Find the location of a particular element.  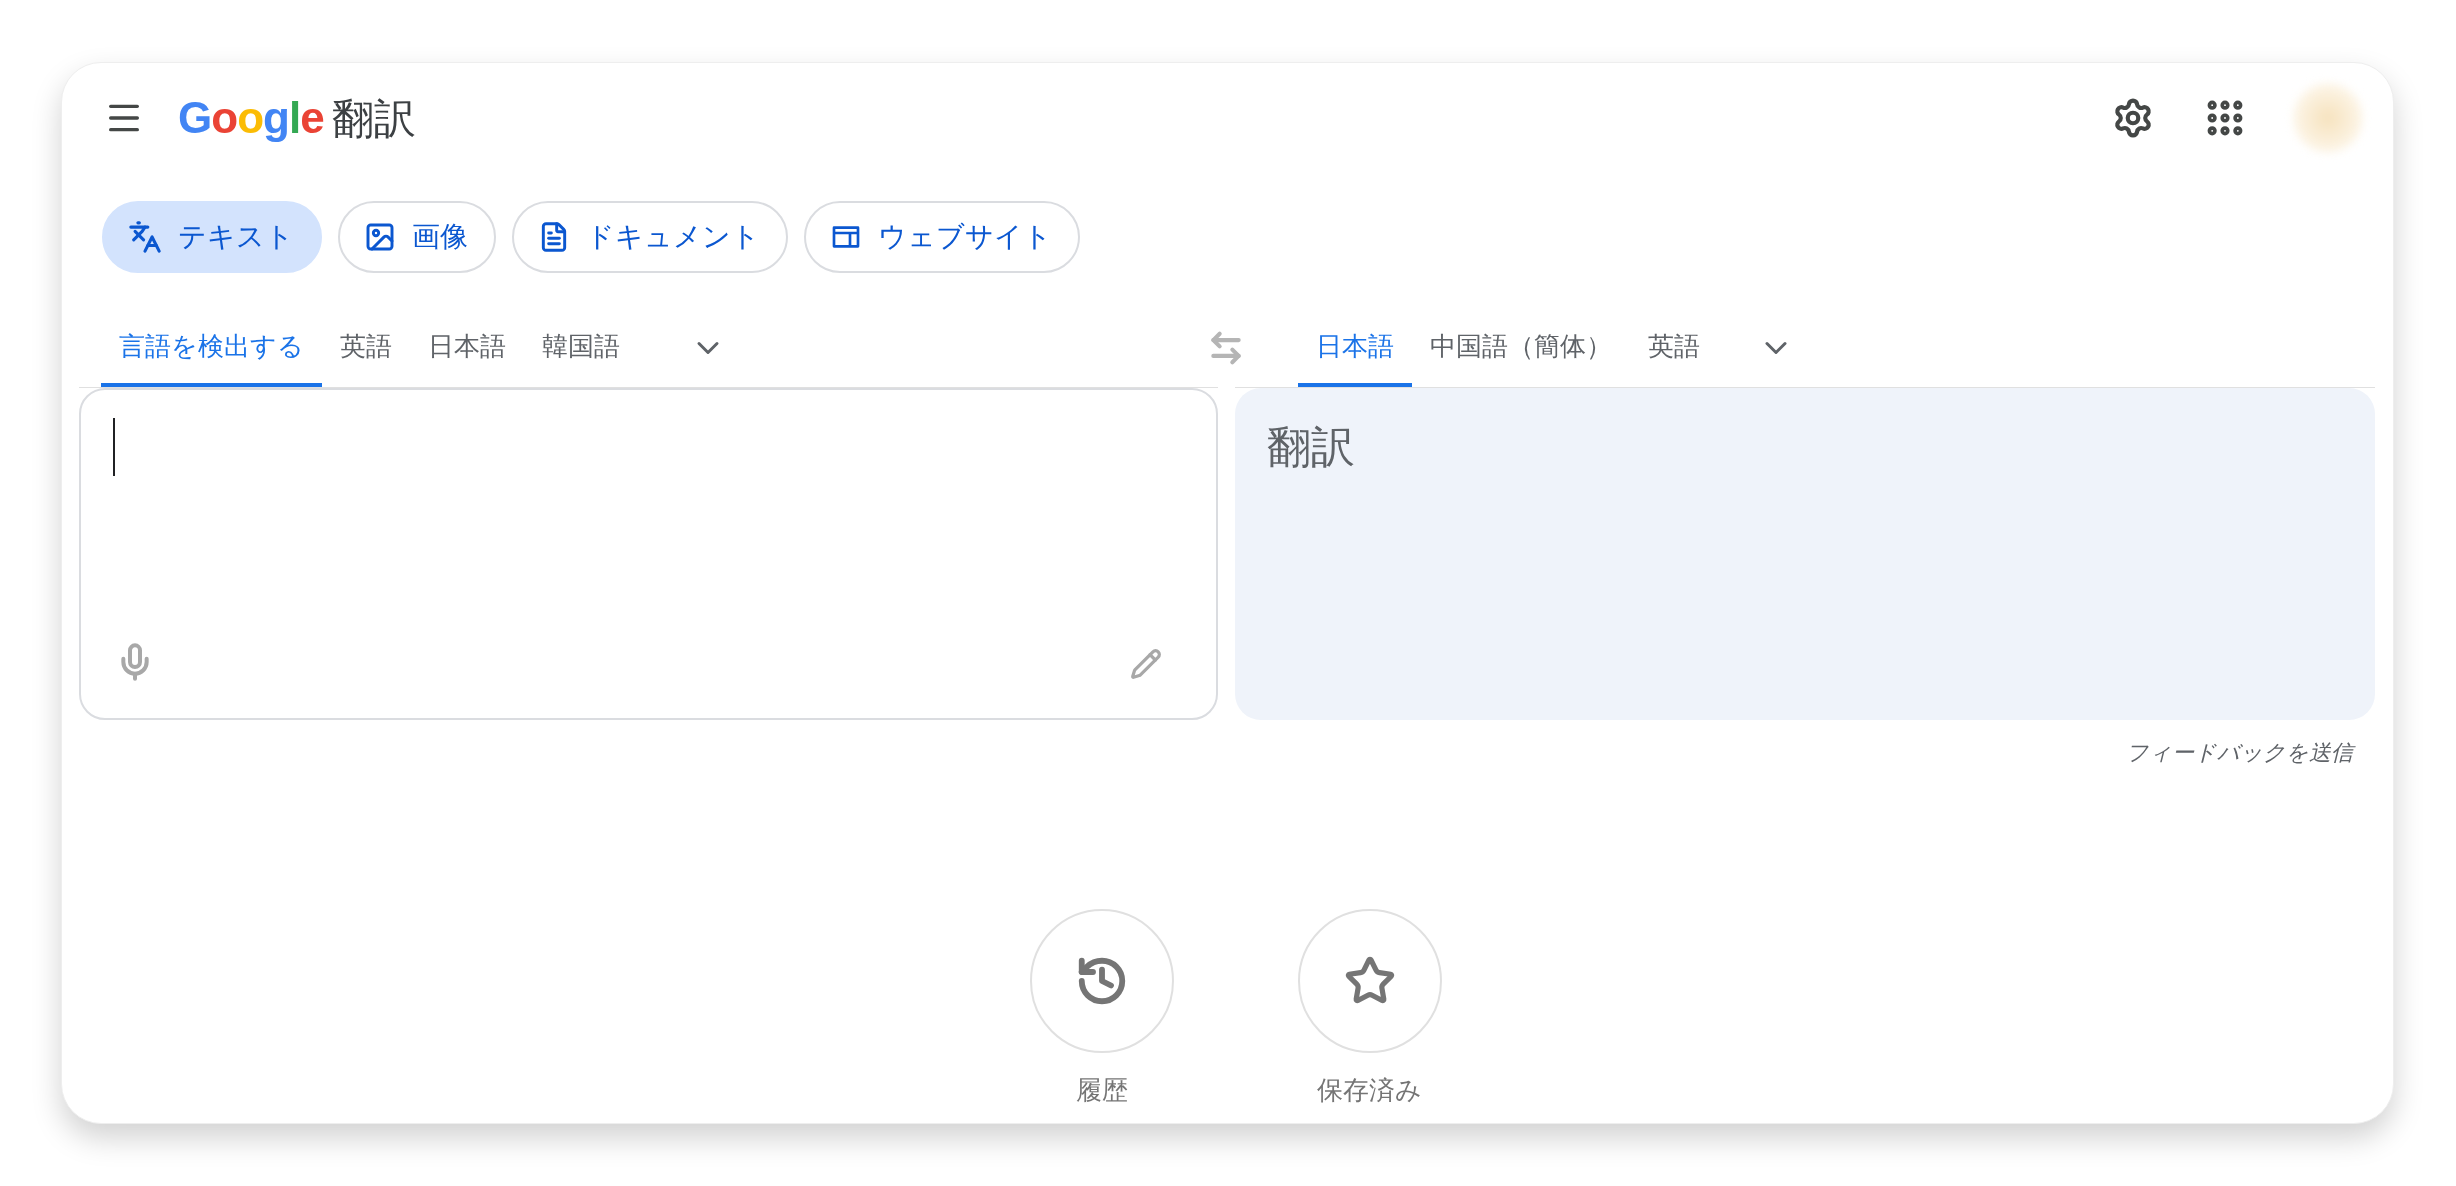

mode-chip: ウェブサイト is located at coordinates (942, 237).